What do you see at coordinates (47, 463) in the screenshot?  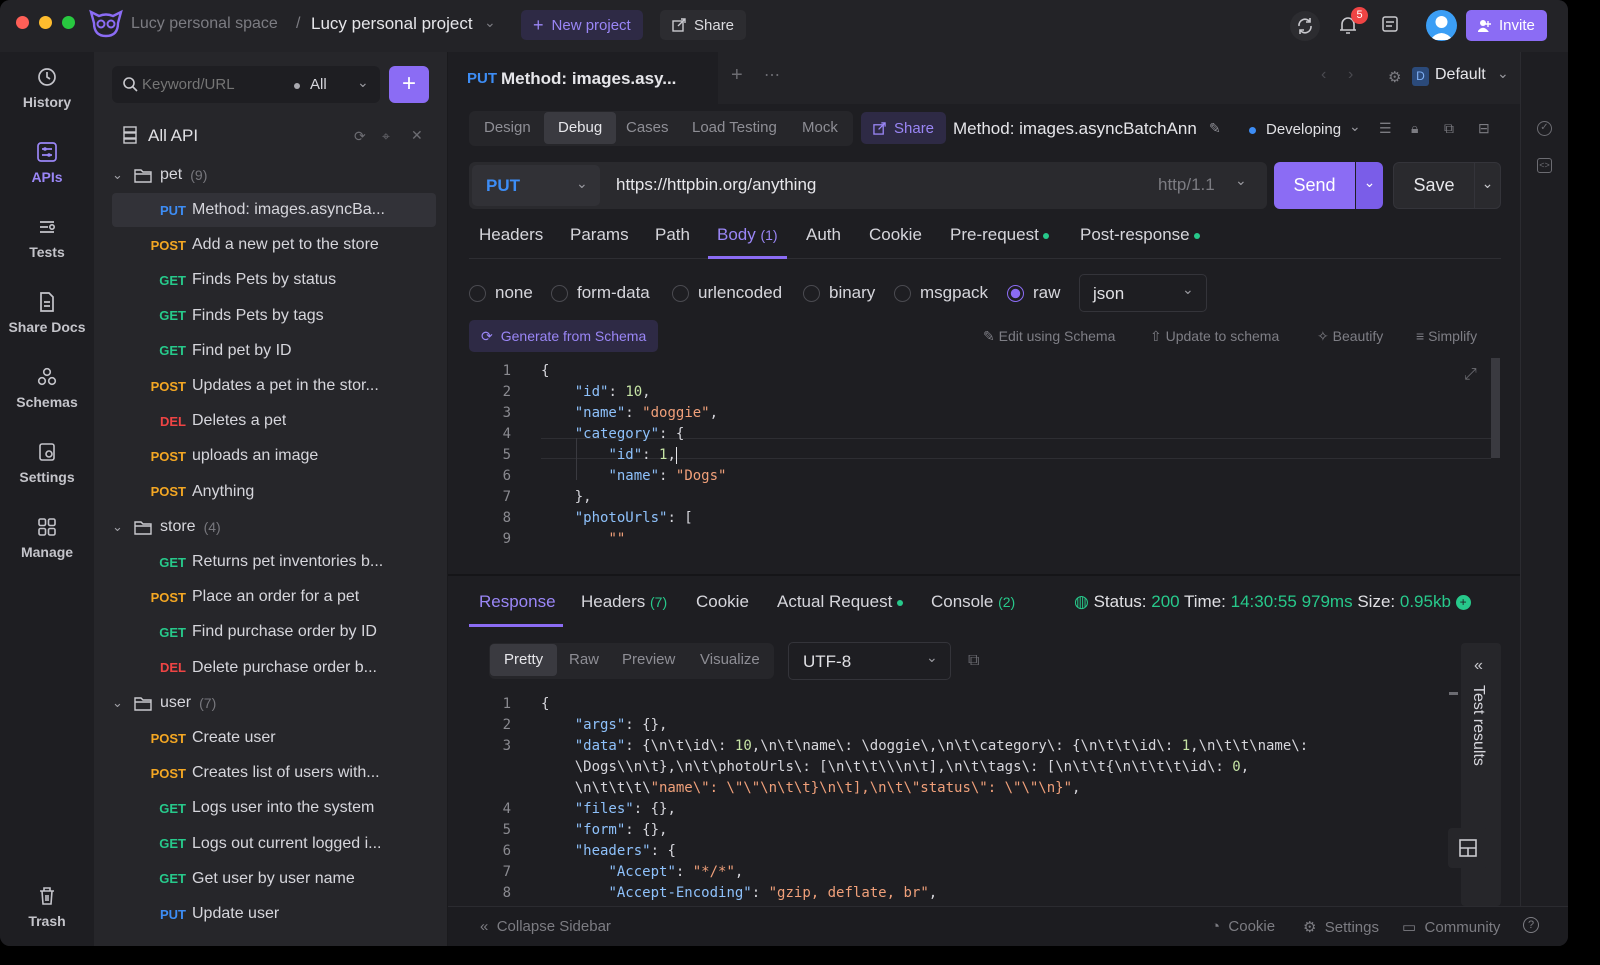 I see `rail-item-settings: Settings` at bounding box center [47, 463].